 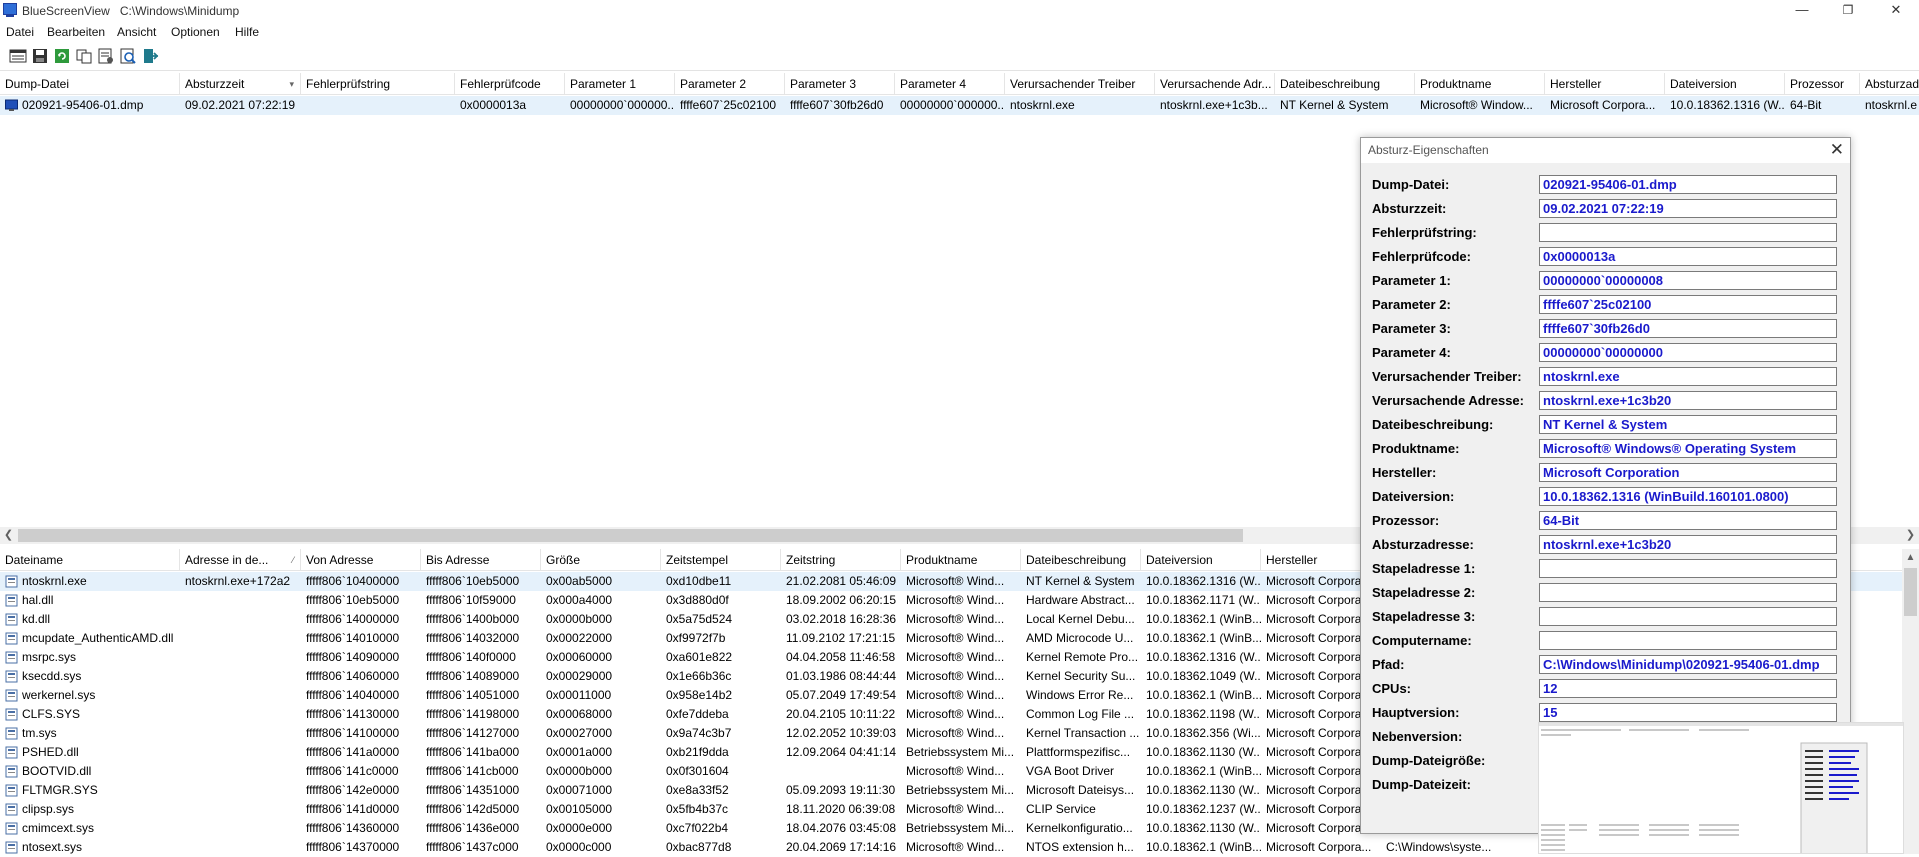 I want to click on menu-datei: Datei, so click(x=20, y=32).